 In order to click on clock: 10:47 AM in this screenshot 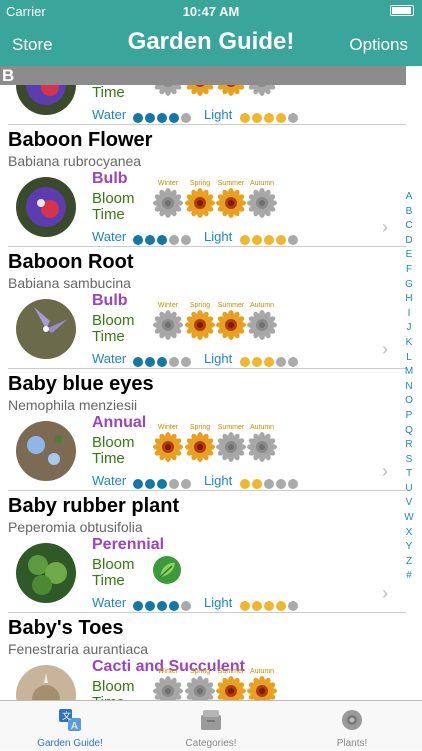, I will do `click(211, 11)`.